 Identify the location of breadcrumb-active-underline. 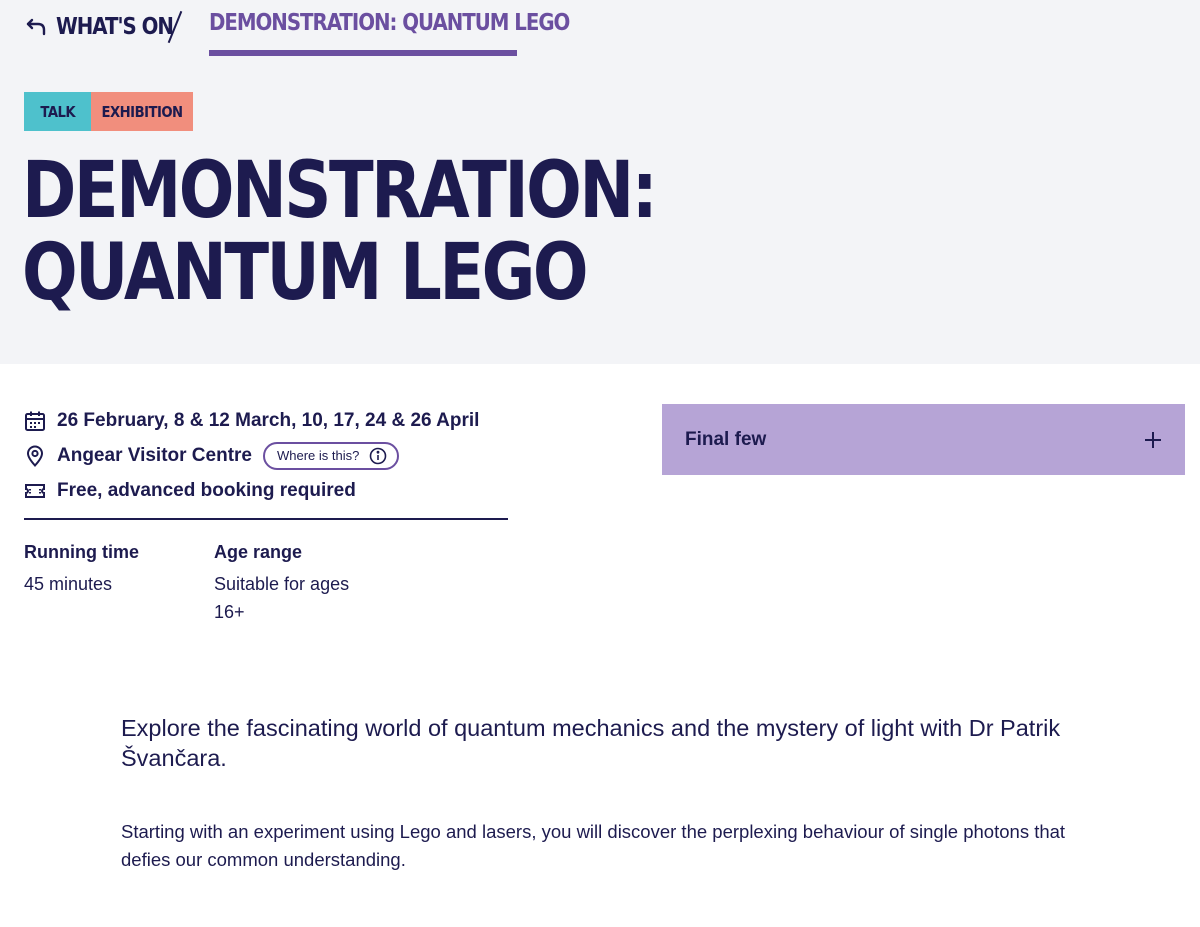
(363, 53).